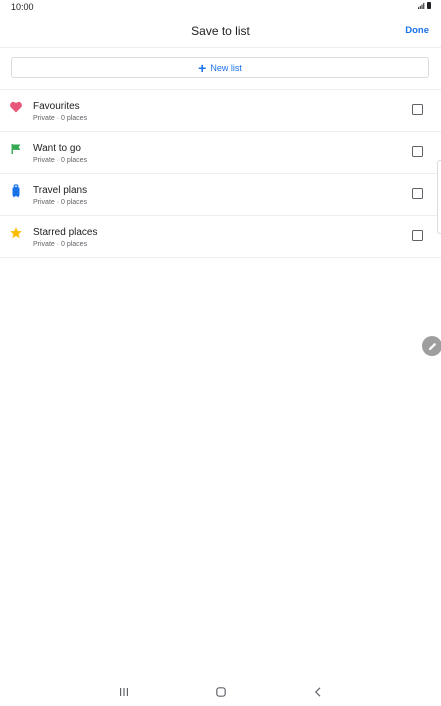 This screenshot has height=706, width=441. I want to click on travel-plans-checkbox, so click(417, 193).